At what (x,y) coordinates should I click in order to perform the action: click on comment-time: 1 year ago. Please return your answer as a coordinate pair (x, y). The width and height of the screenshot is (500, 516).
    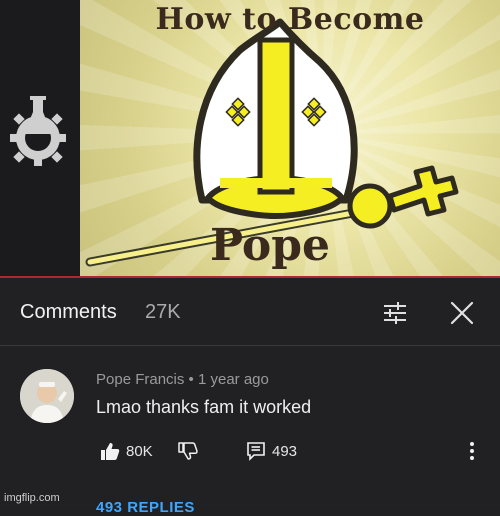
    Looking at the image, I should click on (233, 379).